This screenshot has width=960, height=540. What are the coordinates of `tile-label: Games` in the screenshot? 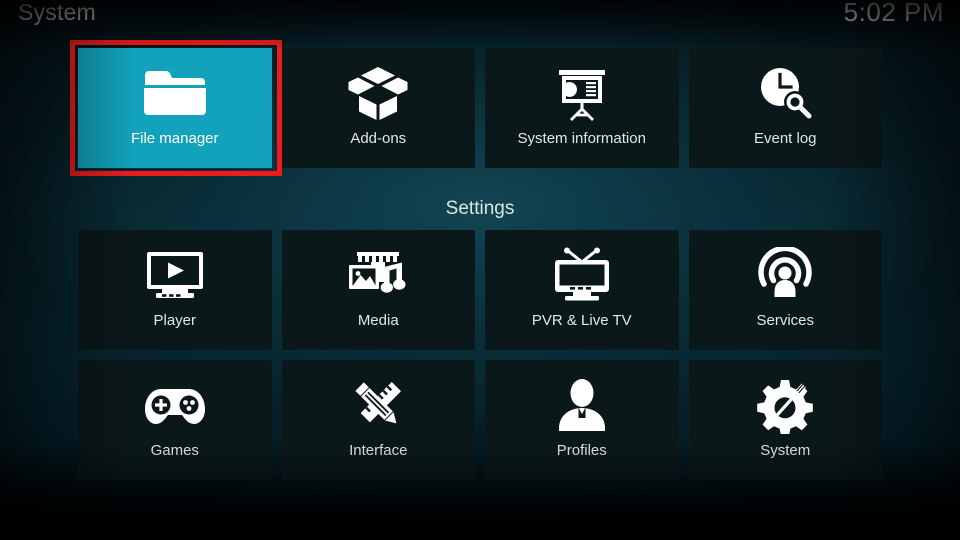 It's located at (174, 450).